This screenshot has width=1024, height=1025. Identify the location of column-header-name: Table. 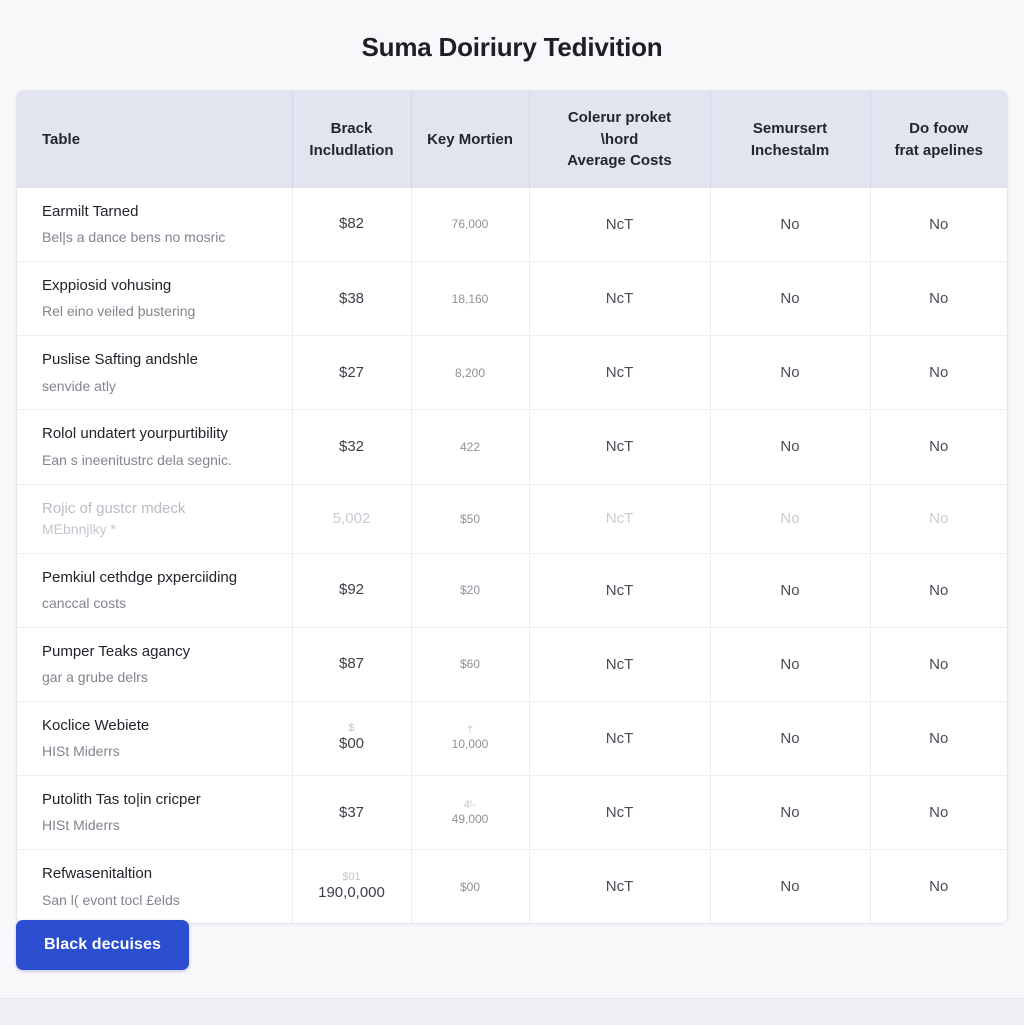
(155, 139).